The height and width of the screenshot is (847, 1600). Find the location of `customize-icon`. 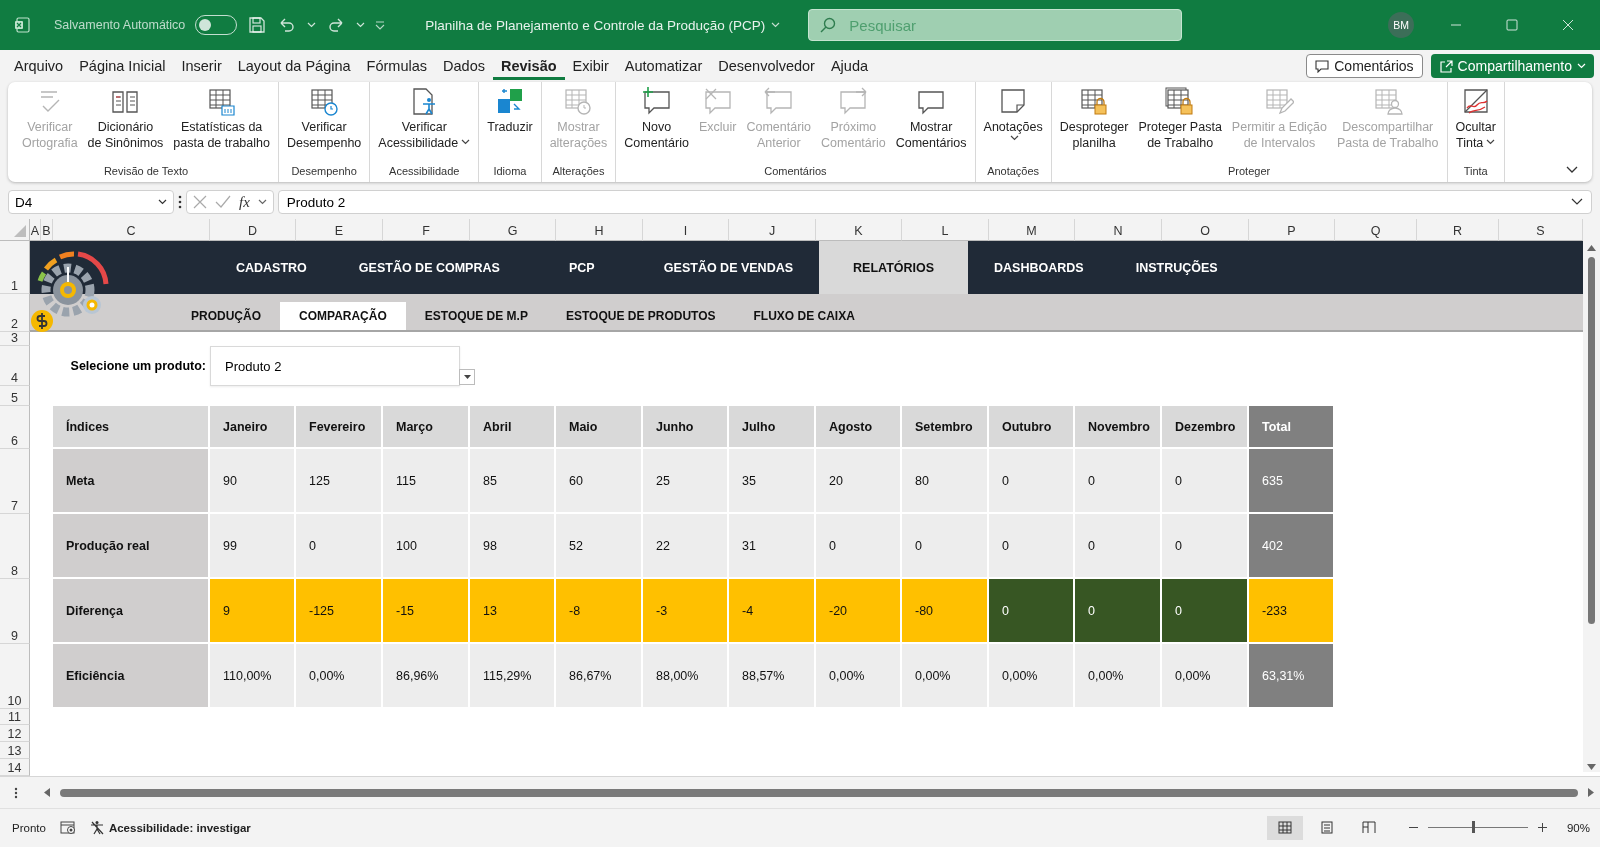

customize-icon is located at coordinates (380, 25).